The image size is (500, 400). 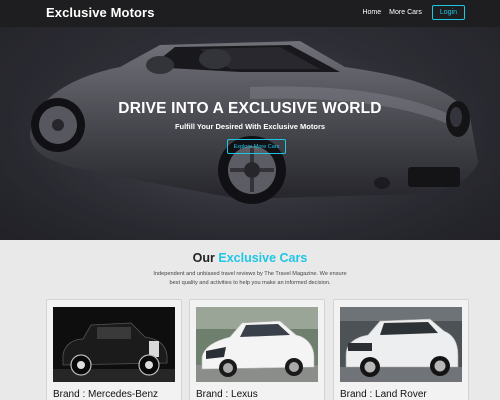 I want to click on card-label: Brand : Lexus, so click(x=227, y=394).